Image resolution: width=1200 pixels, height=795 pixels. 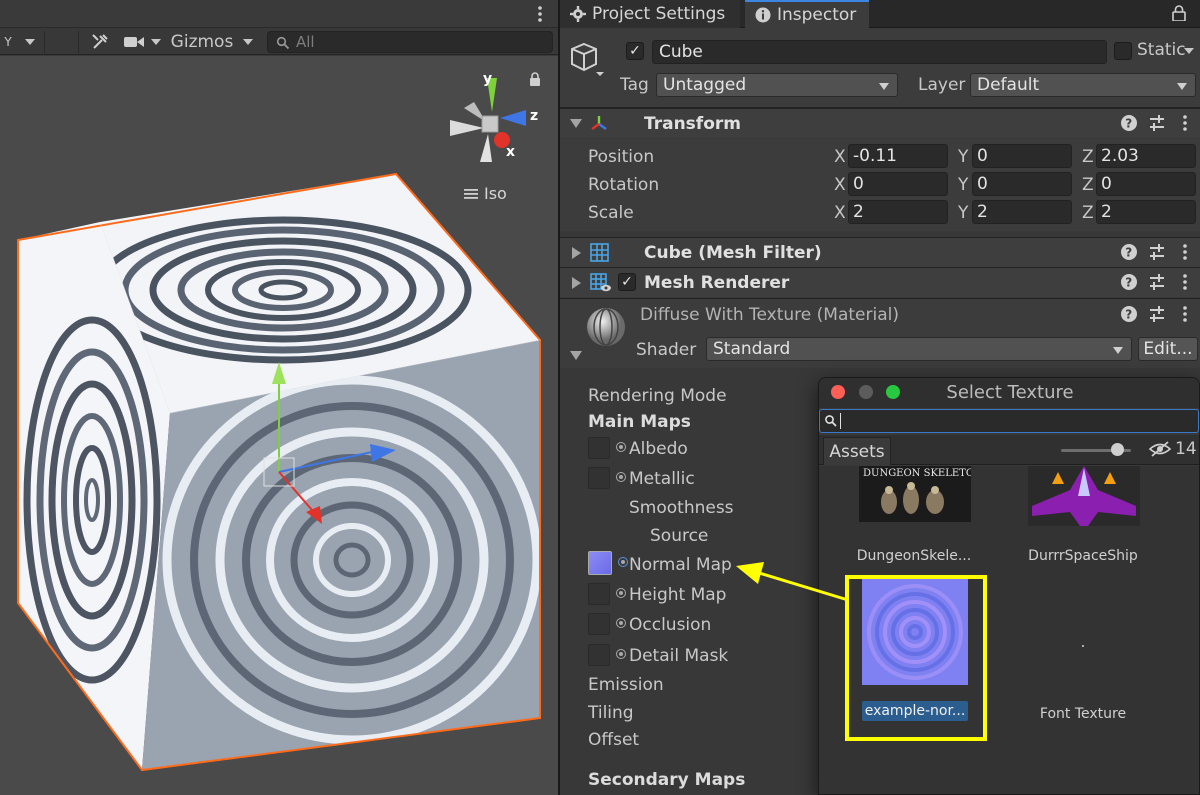 I want to click on normal-map-texture-slot, so click(x=600, y=563).